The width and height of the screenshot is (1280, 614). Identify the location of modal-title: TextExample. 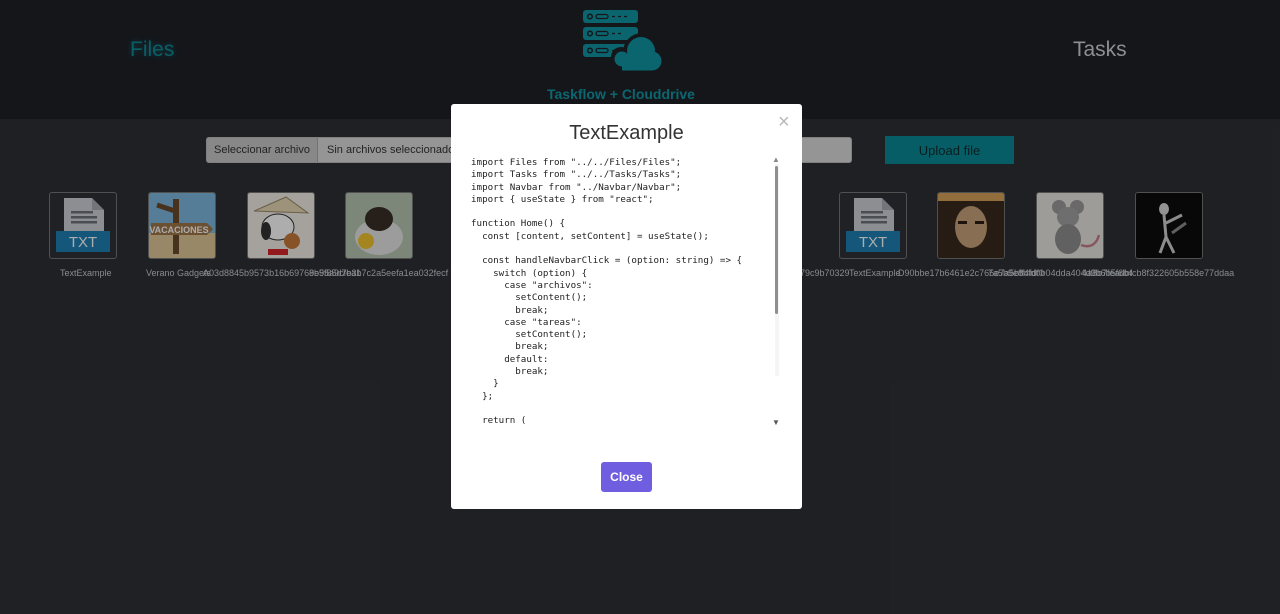
(626, 133).